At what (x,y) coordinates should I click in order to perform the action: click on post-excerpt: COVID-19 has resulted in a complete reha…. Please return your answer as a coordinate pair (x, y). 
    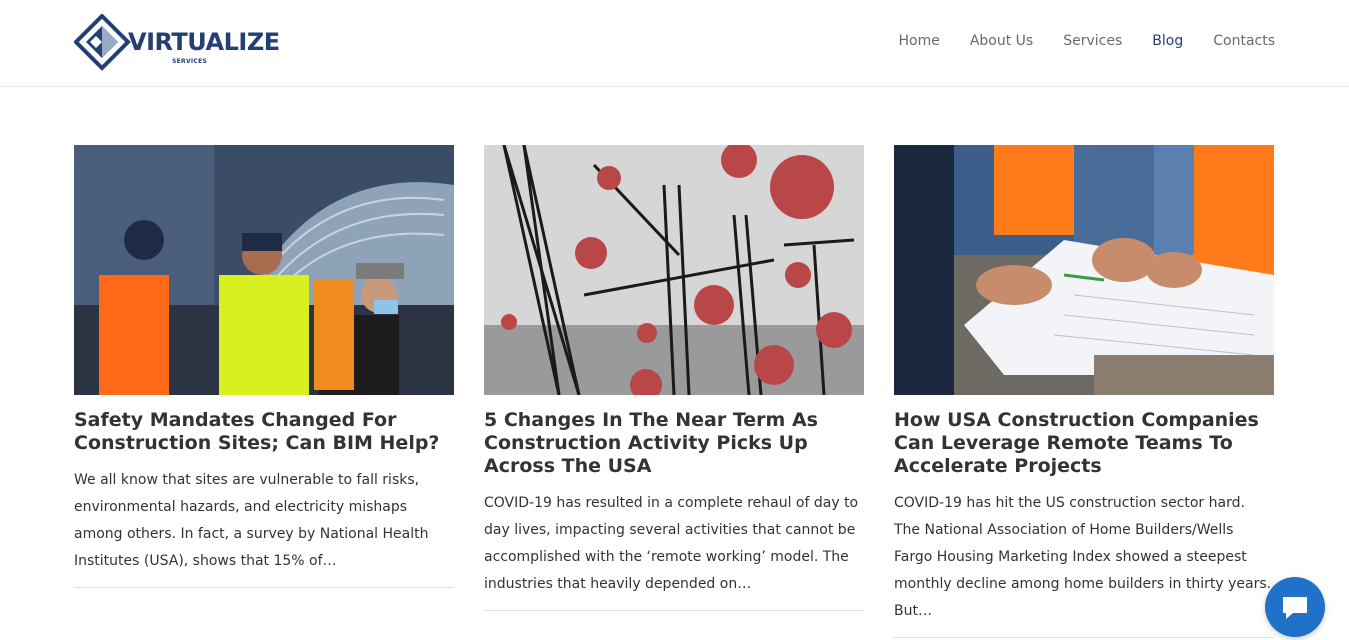
    Looking at the image, I should click on (671, 543).